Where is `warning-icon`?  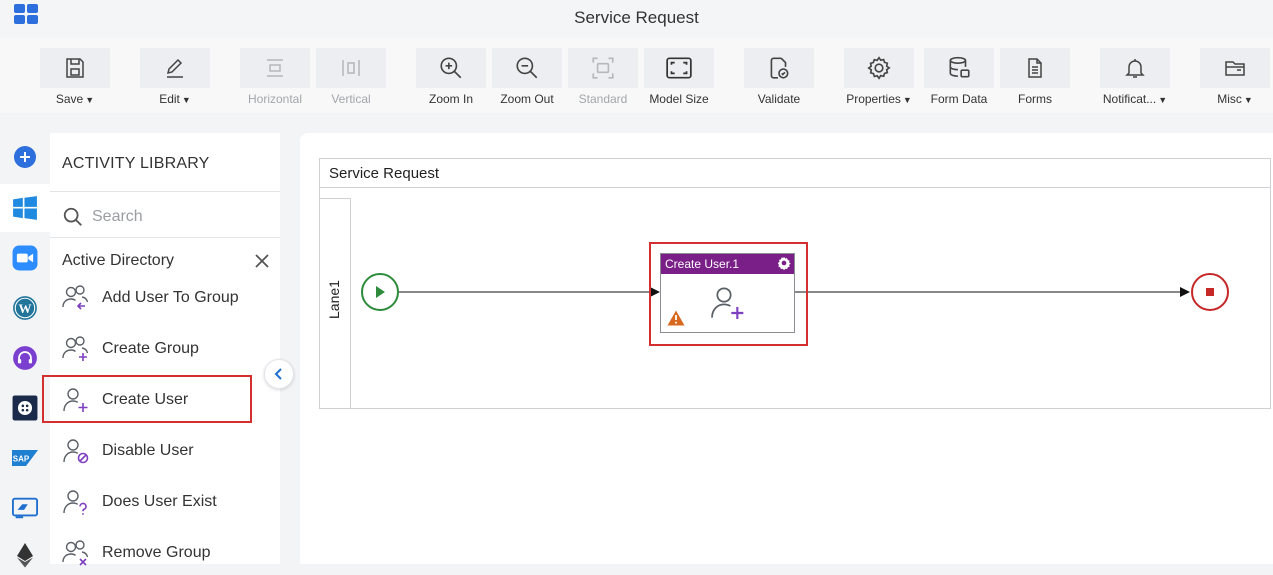
warning-icon is located at coordinates (676, 318).